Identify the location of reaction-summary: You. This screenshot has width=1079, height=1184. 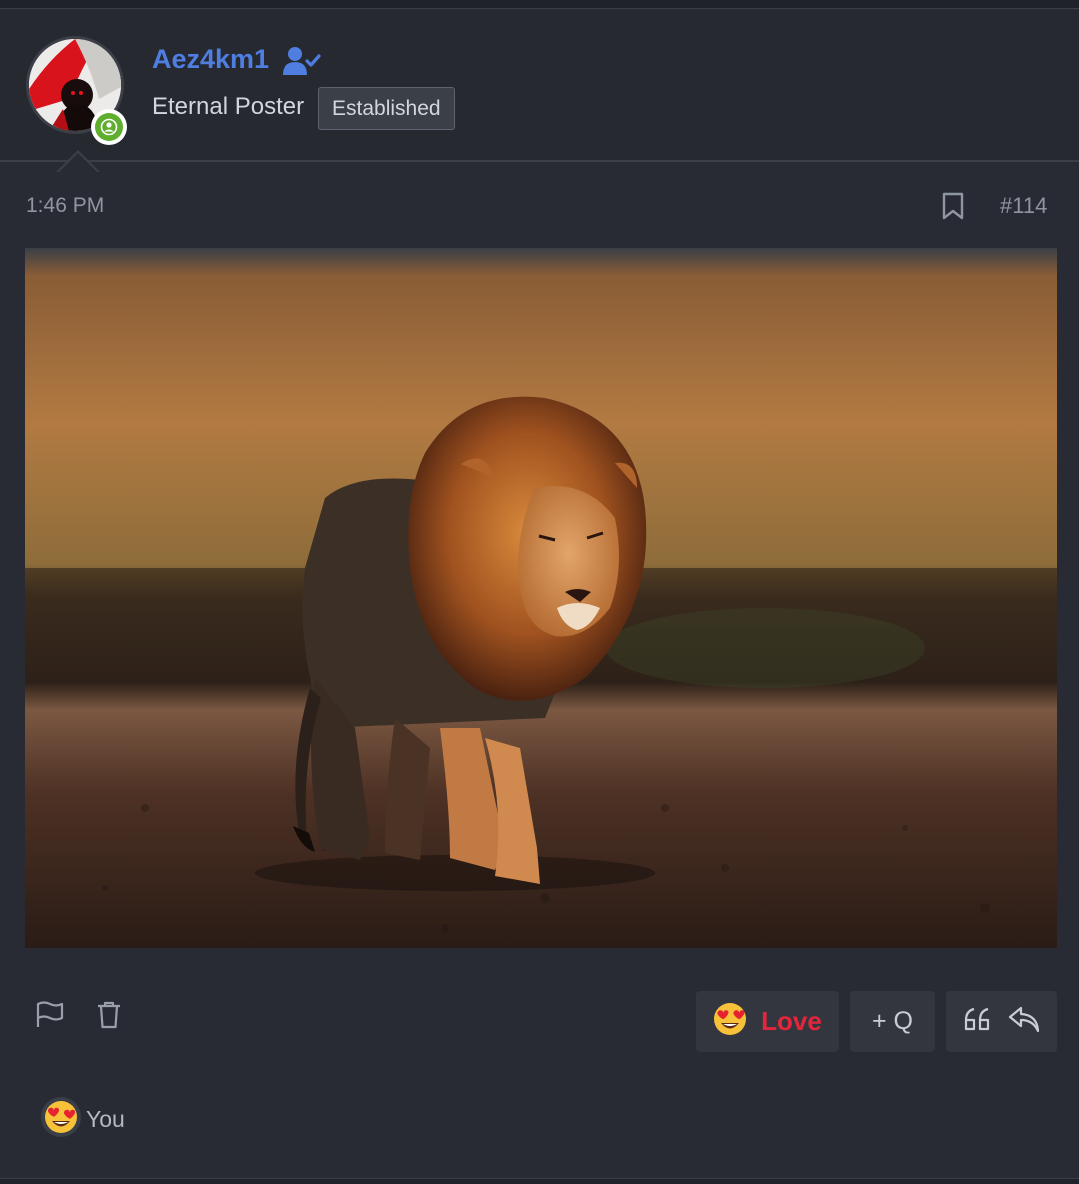
(105, 1119).